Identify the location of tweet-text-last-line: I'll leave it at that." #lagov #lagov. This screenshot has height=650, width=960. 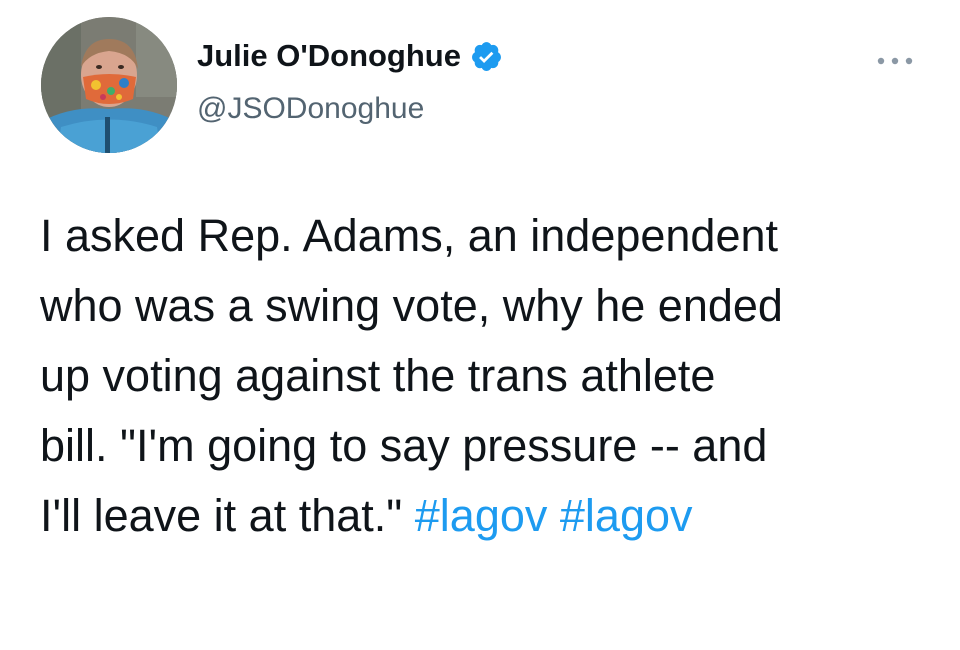
(492, 516).